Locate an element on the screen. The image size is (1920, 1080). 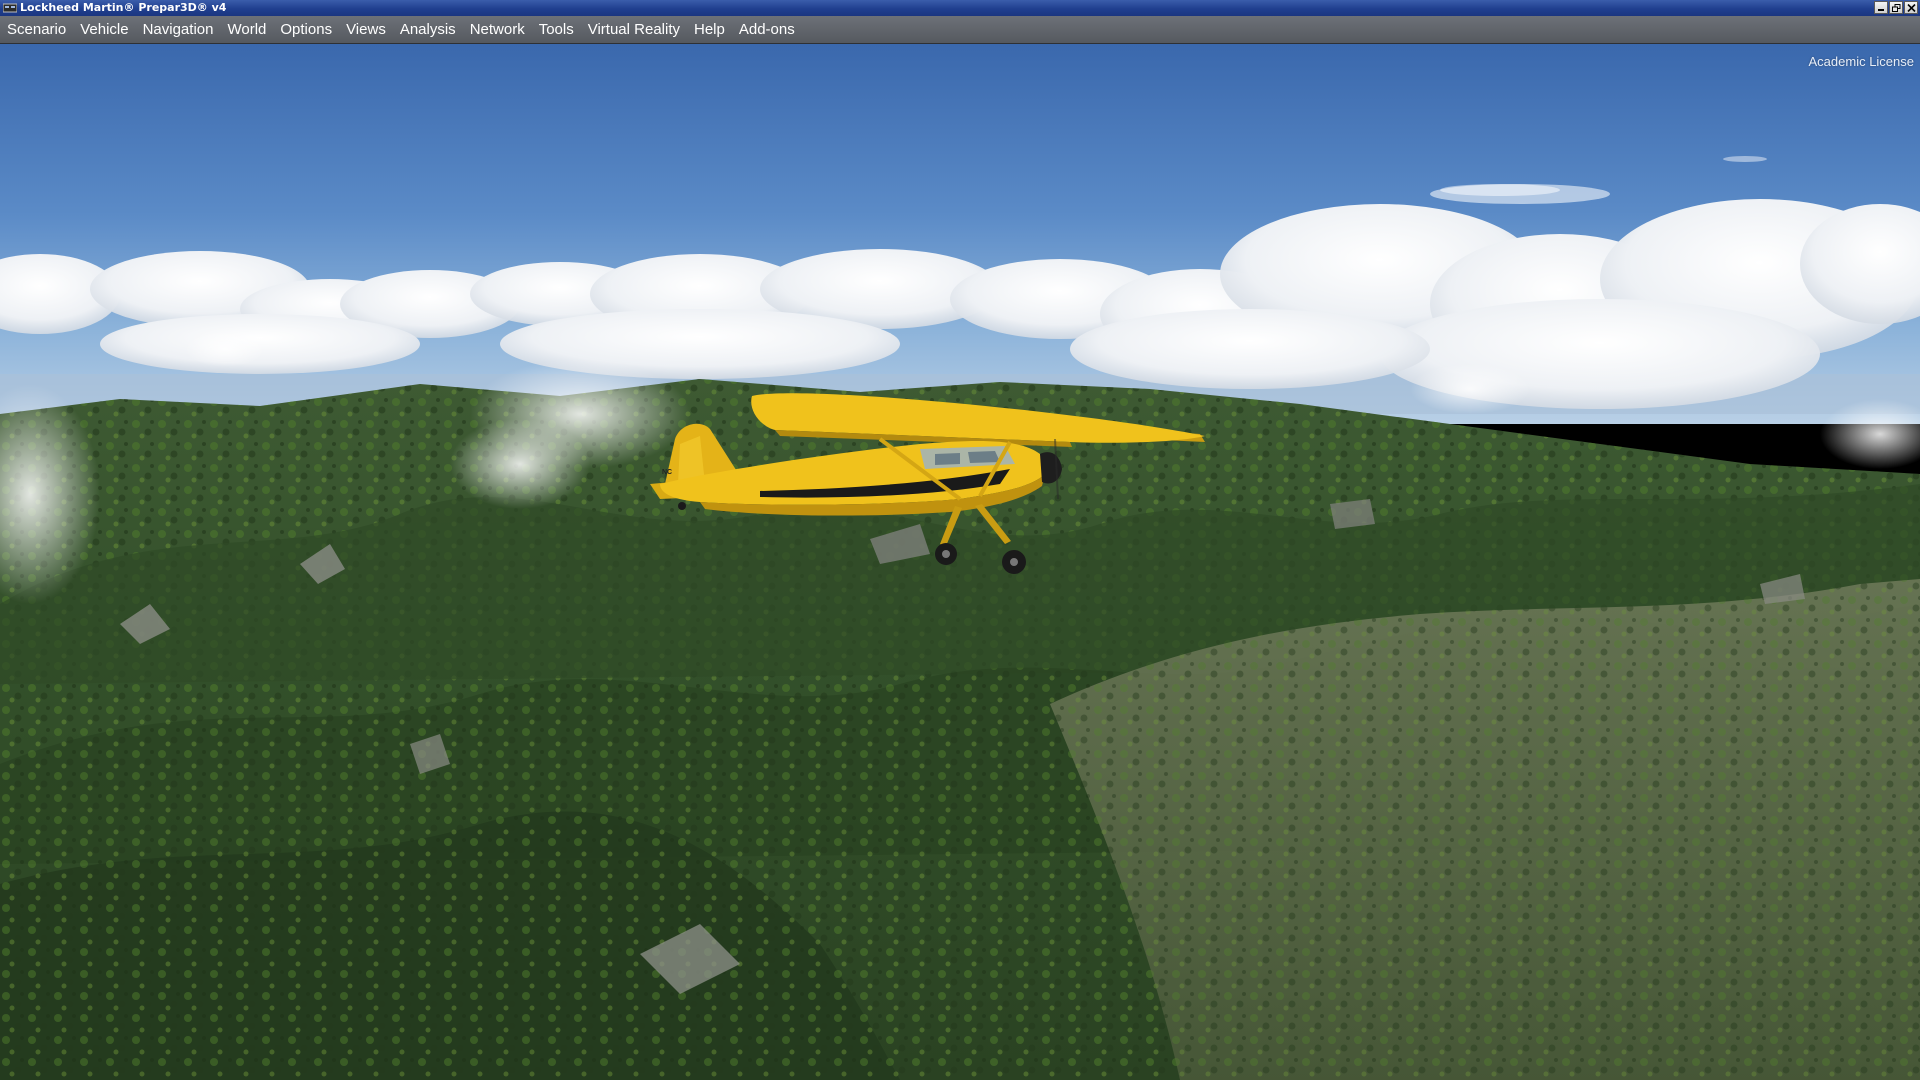
close-icon is located at coordinates (1911, 7).